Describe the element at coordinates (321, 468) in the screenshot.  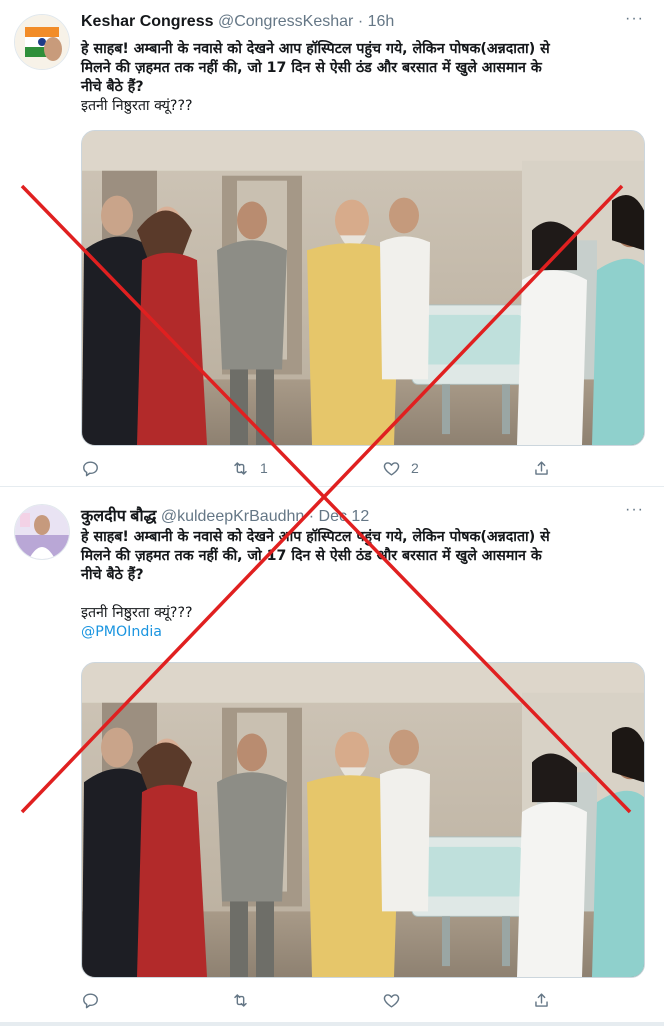
I see `tweet-actions: 1 2` at that location.